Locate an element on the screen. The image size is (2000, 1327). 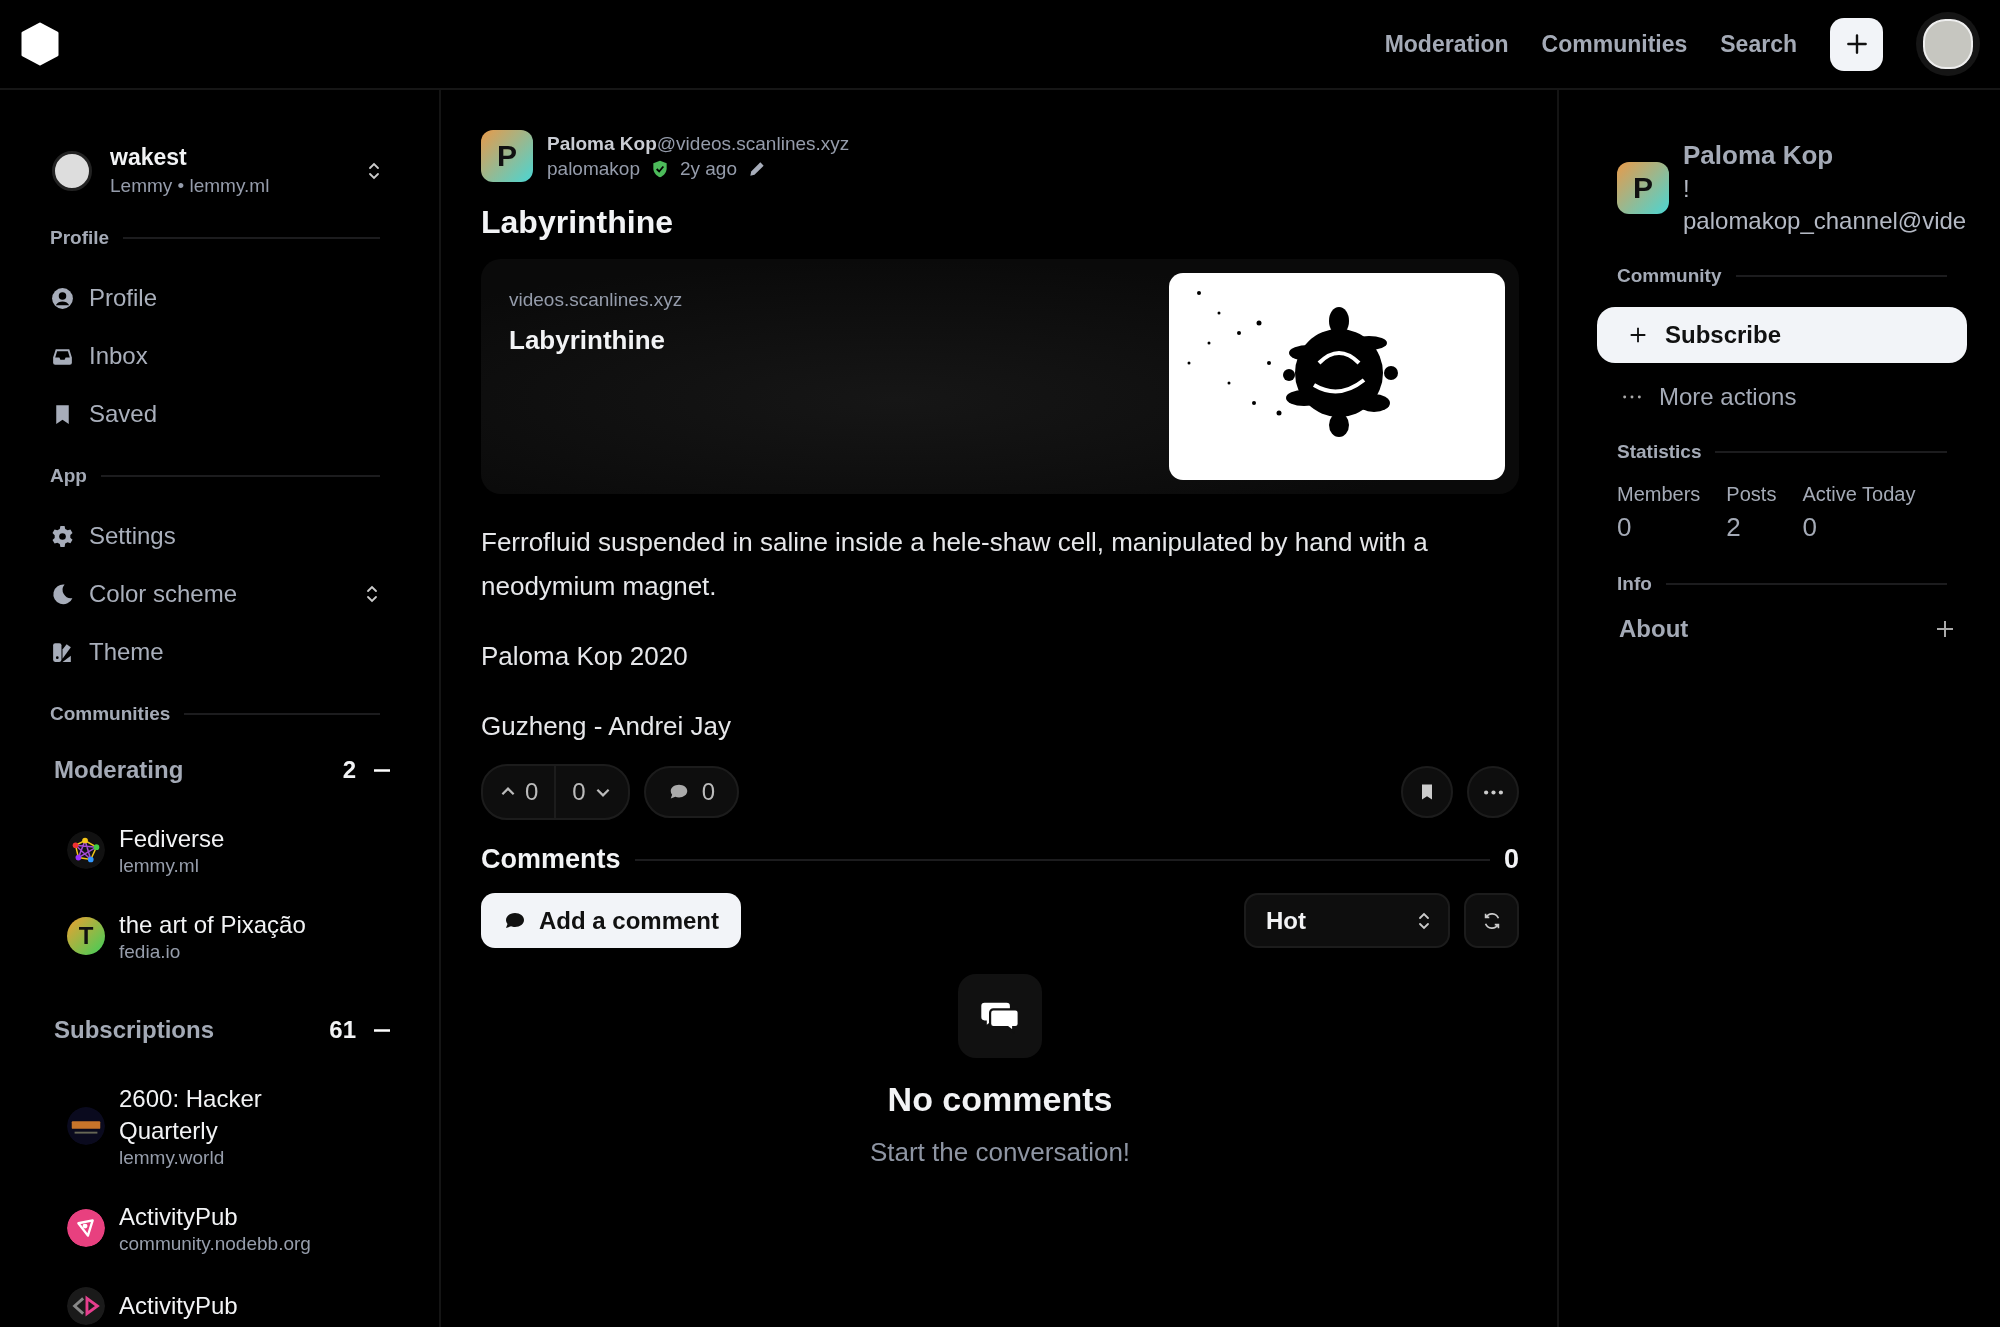
community-item: T the art of Pixação fedia.io is located at coordinates (220, 936).